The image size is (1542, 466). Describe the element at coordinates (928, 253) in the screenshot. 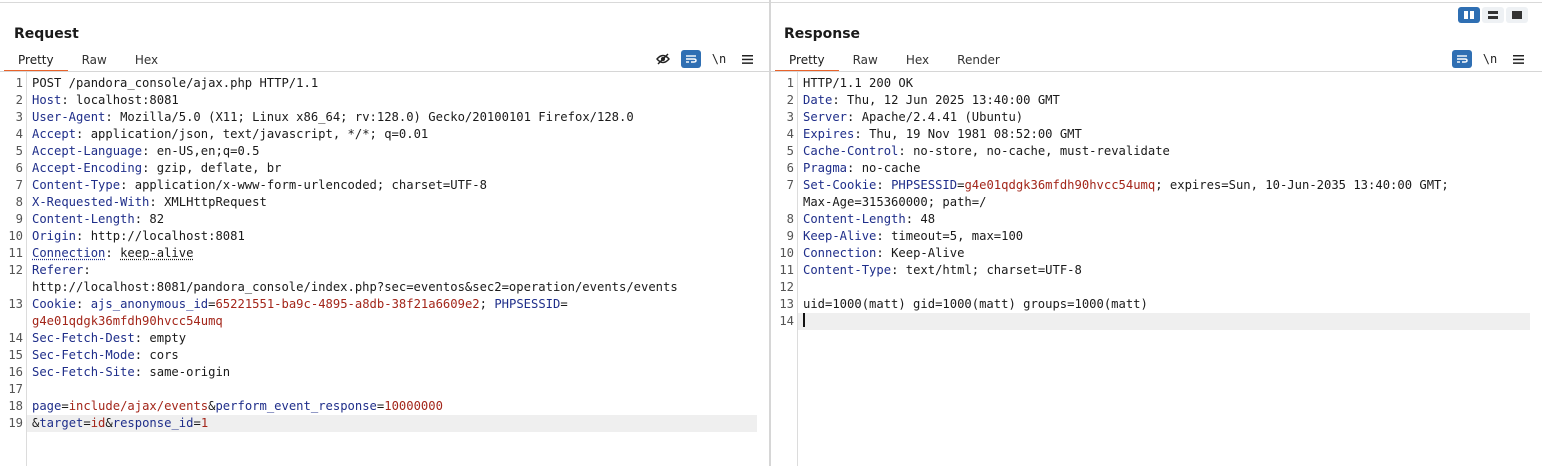

I see `header-value: Keep-Alive` at that location.